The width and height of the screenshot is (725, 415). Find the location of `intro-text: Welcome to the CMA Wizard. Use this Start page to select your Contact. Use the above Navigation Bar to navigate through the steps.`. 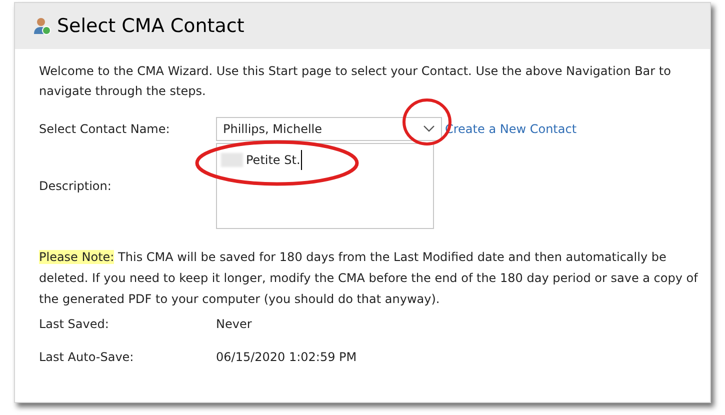

intro-text: Welcome to the CMA Wizard. Use this Start page to select your Contact. Use the above Navigation Bar to navigate through the steps. is located at coordinates (355, 81).